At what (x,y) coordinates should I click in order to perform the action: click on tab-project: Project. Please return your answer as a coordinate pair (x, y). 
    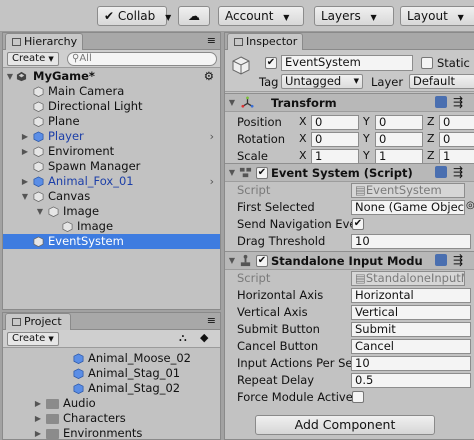
    Looking at the image, I should click on (38, 321).